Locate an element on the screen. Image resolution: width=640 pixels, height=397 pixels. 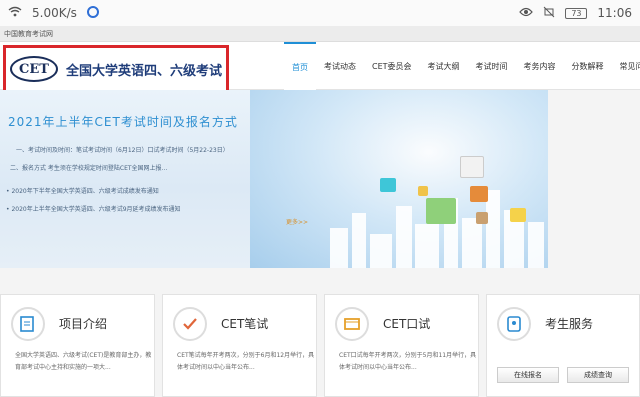
battery-icon: 73 is located at coordinates (576, 13).